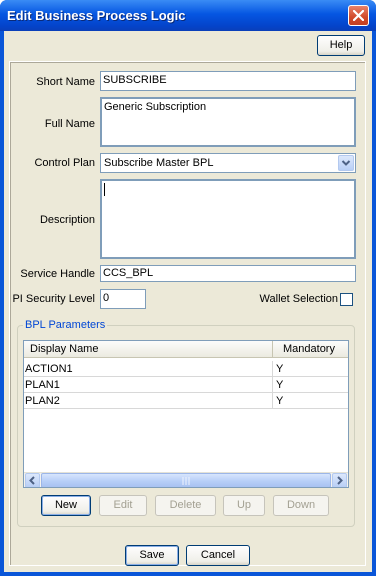 The height and width of the screenshot is (576, 376). Describe the element at coordinates (67, 220) in the screenshot. I see `description-label: Description` at that location.